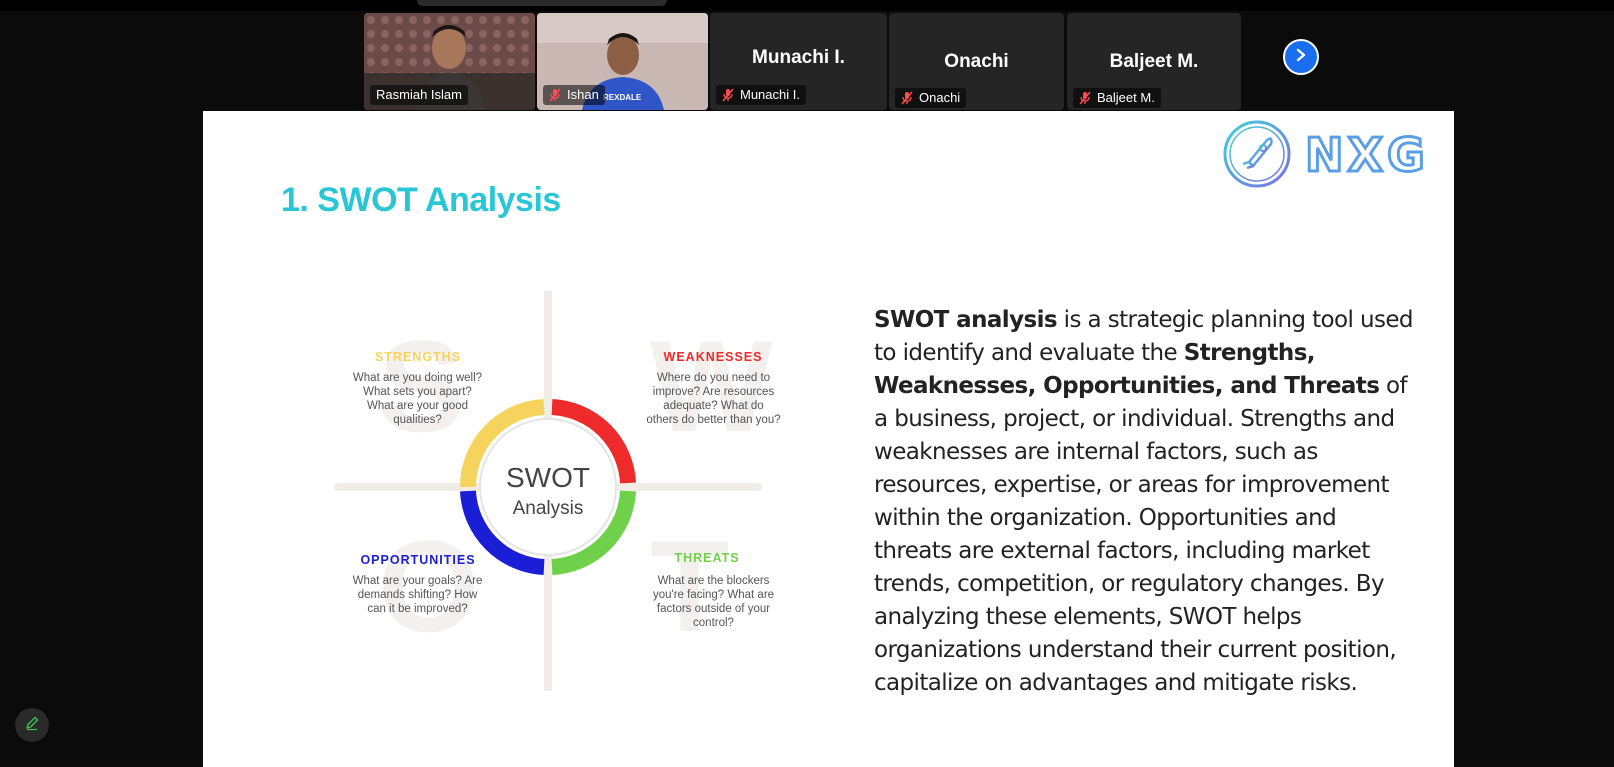 This screenshot has height=767, width=1614. I want to click on top-bar, so click(807, 5).